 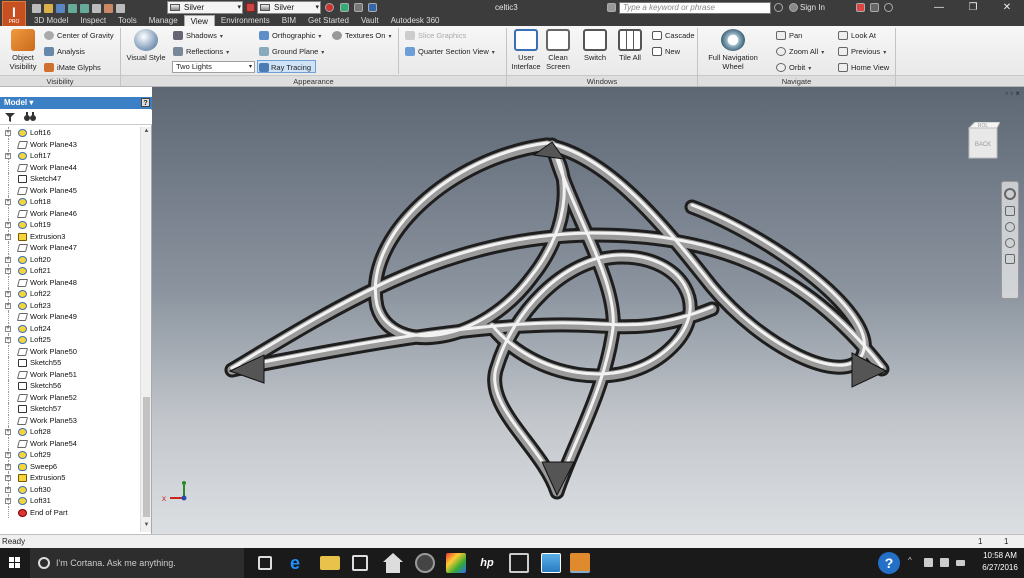 What do you see at coordinates (812, 7) in the screenshot?
I see `sign-in-button: Sign In` at bounding box center [812, 7].